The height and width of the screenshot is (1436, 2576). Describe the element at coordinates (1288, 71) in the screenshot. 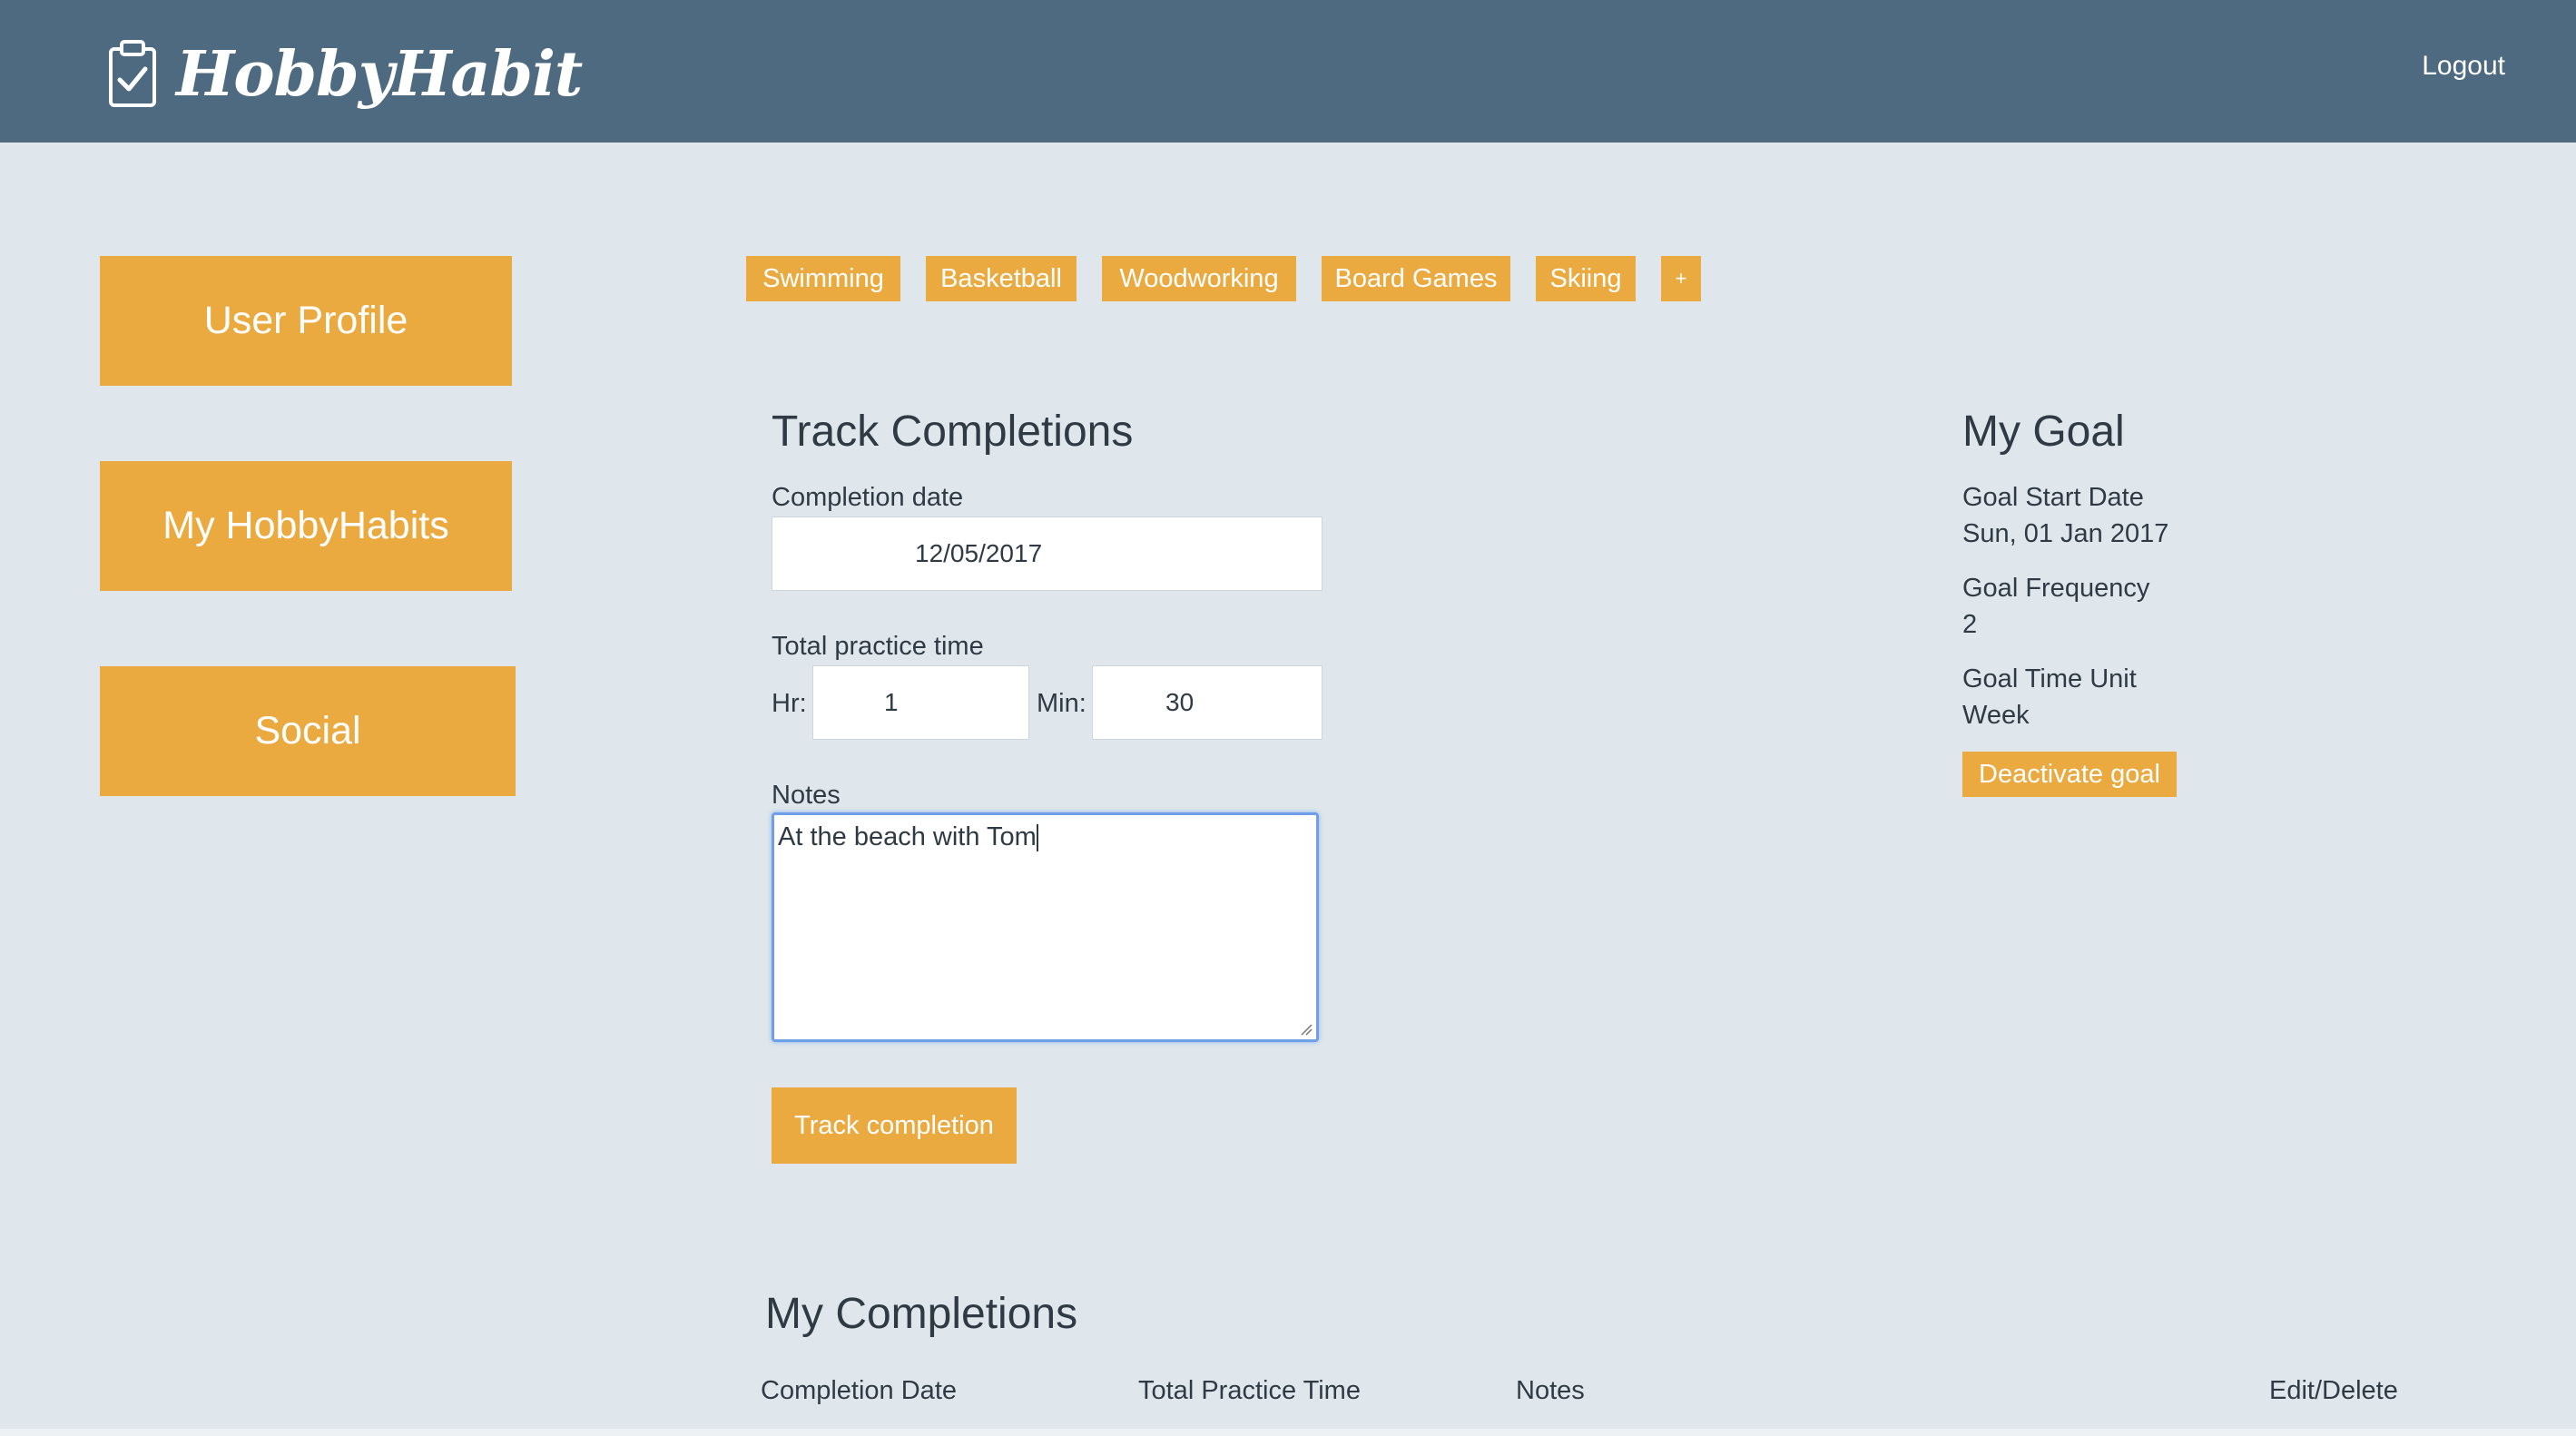

I see `top-navbar: HobbyHabit Logout` at that location.